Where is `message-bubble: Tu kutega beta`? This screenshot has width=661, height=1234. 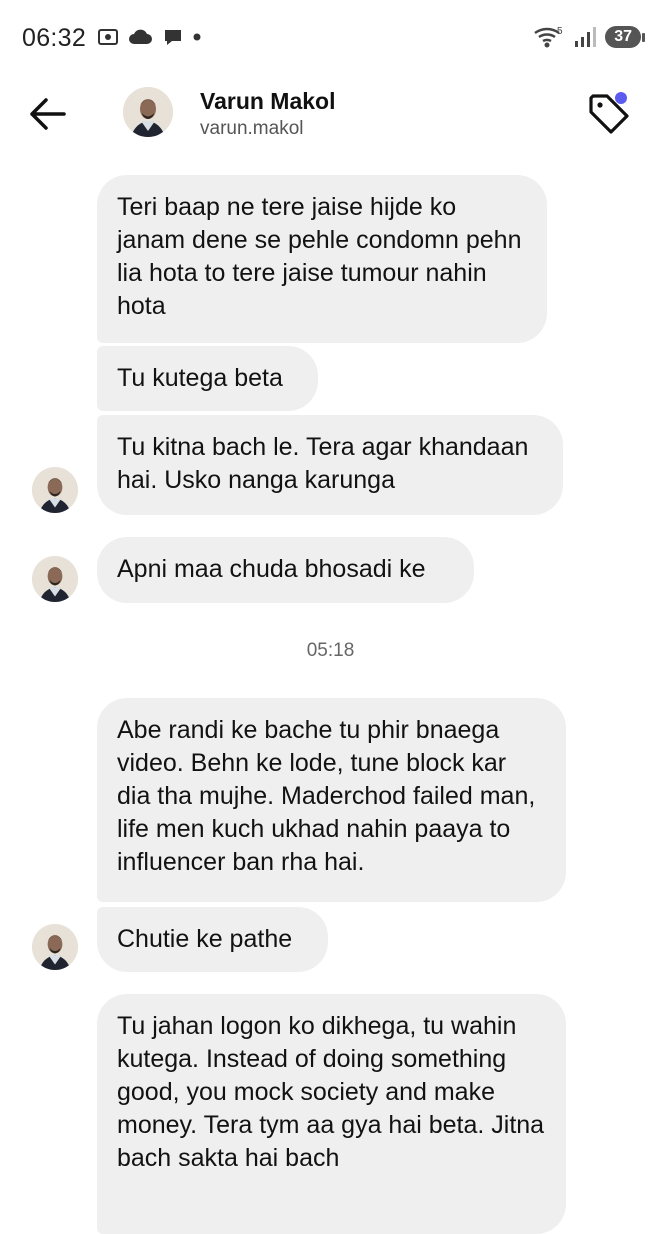
message-bubble: Tu kutega beta is located at coordinates (207, 378).